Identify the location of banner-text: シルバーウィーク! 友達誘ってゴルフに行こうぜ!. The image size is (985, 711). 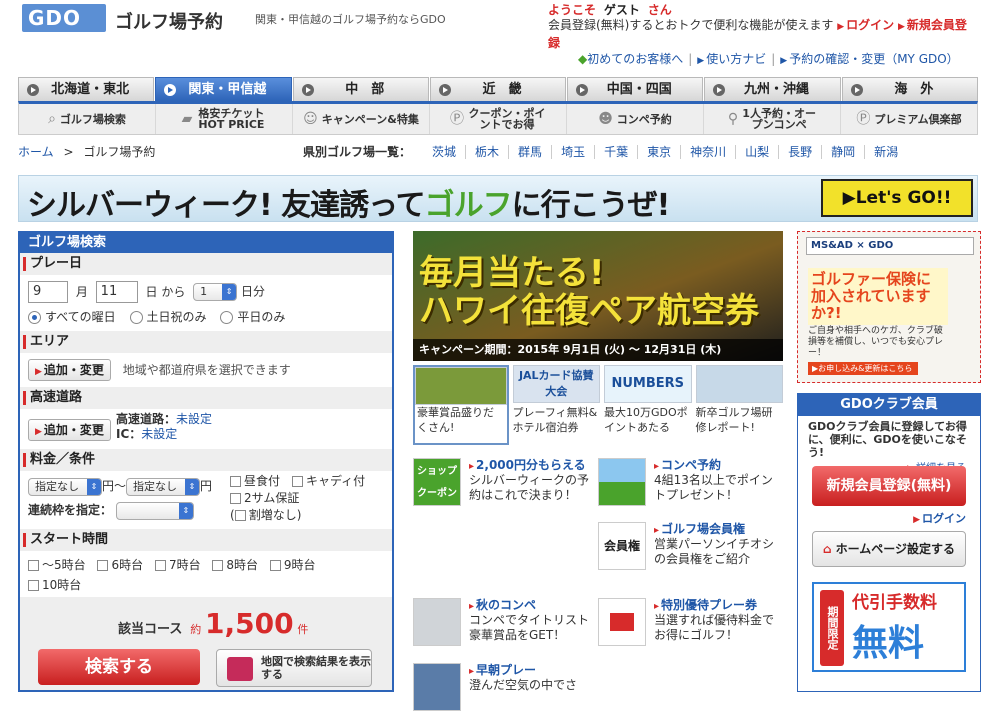
(348, 205).